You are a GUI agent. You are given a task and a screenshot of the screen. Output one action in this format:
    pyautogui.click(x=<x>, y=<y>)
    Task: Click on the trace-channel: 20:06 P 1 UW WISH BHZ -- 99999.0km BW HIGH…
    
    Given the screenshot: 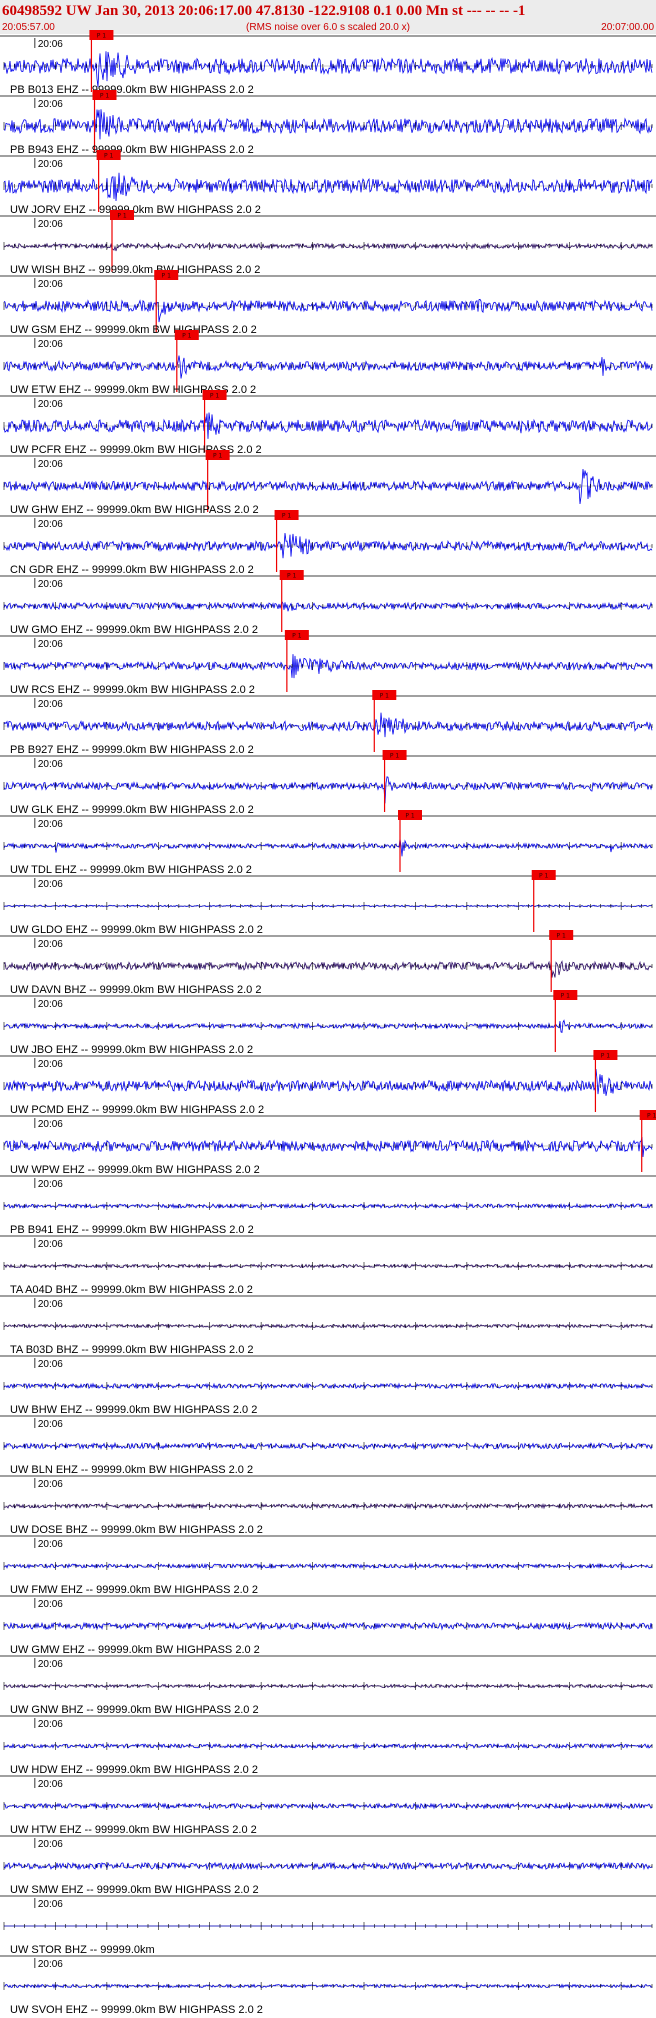 What is the action you would take?
    pyautogui.click(x=328, y=243)
    